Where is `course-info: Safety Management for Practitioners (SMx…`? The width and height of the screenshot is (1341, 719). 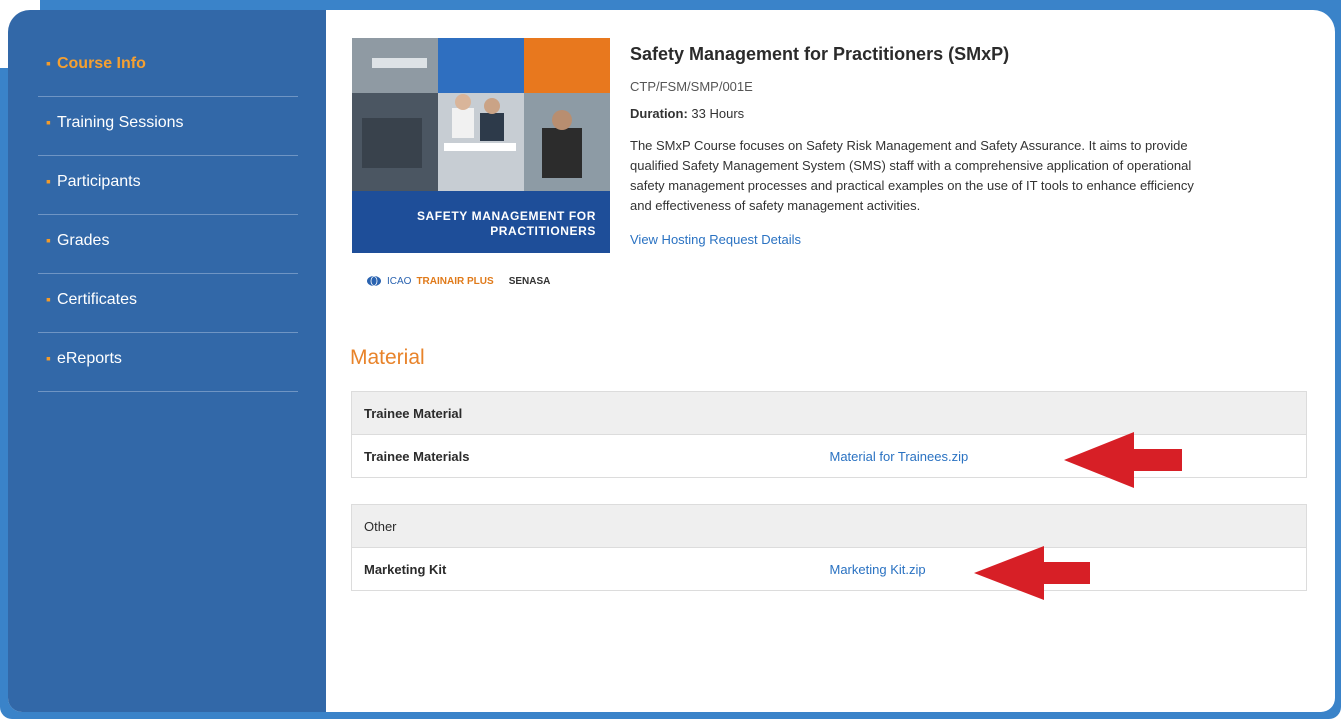
course-info: Safety Management for Practitioners (SMx… is located at coordinates (930, 146).